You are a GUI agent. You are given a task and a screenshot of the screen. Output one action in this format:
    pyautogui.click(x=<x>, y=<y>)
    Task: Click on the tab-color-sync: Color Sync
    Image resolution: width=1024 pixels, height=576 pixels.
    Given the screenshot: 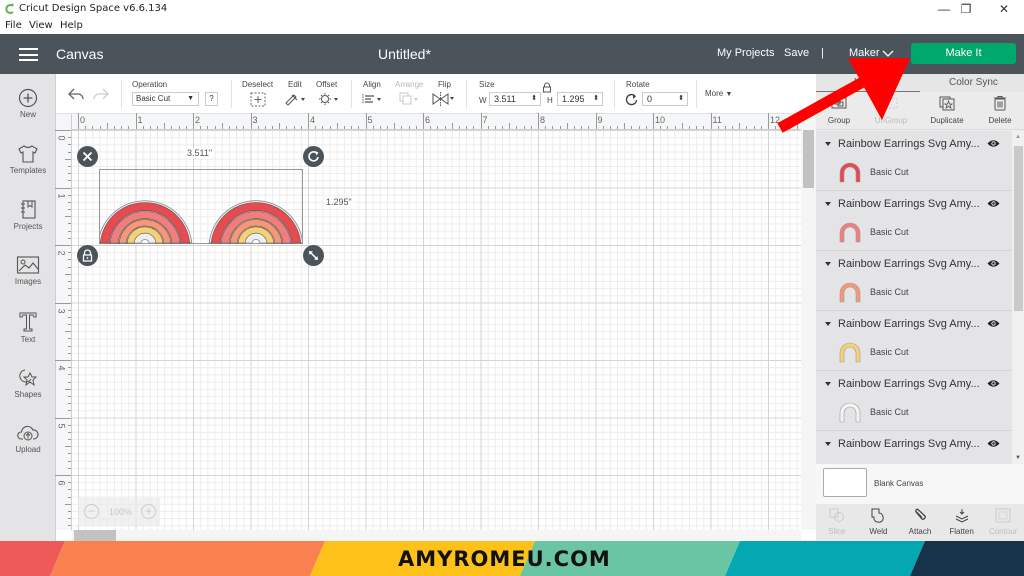 What is the action you would take?
    pyautogui.click(x=973, y=82)
    